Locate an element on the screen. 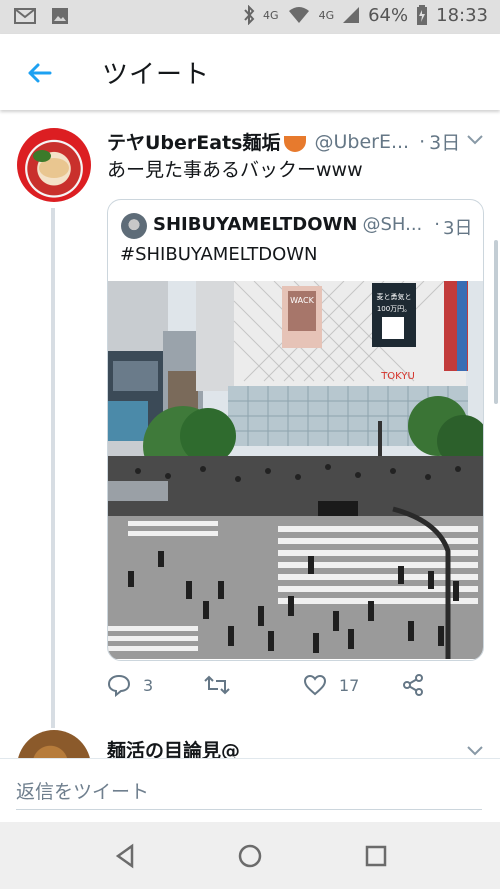 The height and width of the screenshot is (889, 500). page-title: ツイート is located at coordinates (156, 75).